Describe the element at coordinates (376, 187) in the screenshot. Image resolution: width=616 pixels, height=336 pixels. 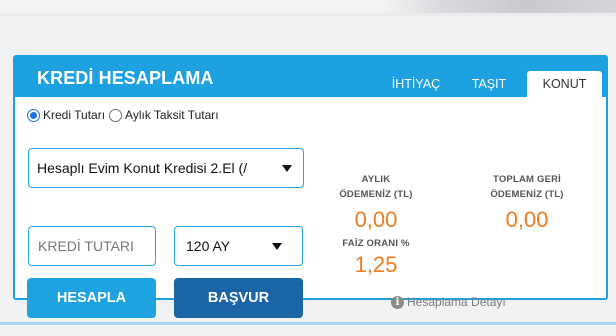
I see `monthly-payment-label: AYLIK ÖDEMENİZ (TL)` at that location.